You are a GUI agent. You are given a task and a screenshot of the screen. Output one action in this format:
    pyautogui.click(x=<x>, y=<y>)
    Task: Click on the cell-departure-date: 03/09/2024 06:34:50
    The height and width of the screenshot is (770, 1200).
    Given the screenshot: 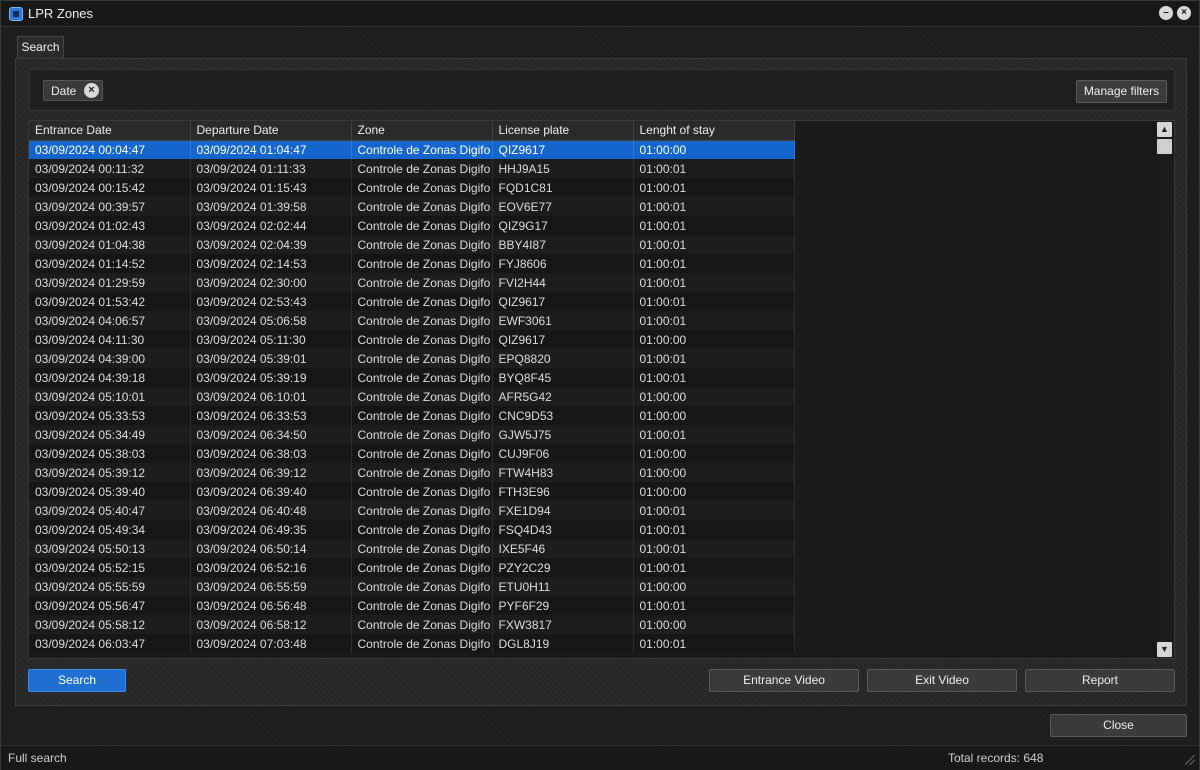 What is the action you would take?
    pyautogui.click(x=271, y=434)
    